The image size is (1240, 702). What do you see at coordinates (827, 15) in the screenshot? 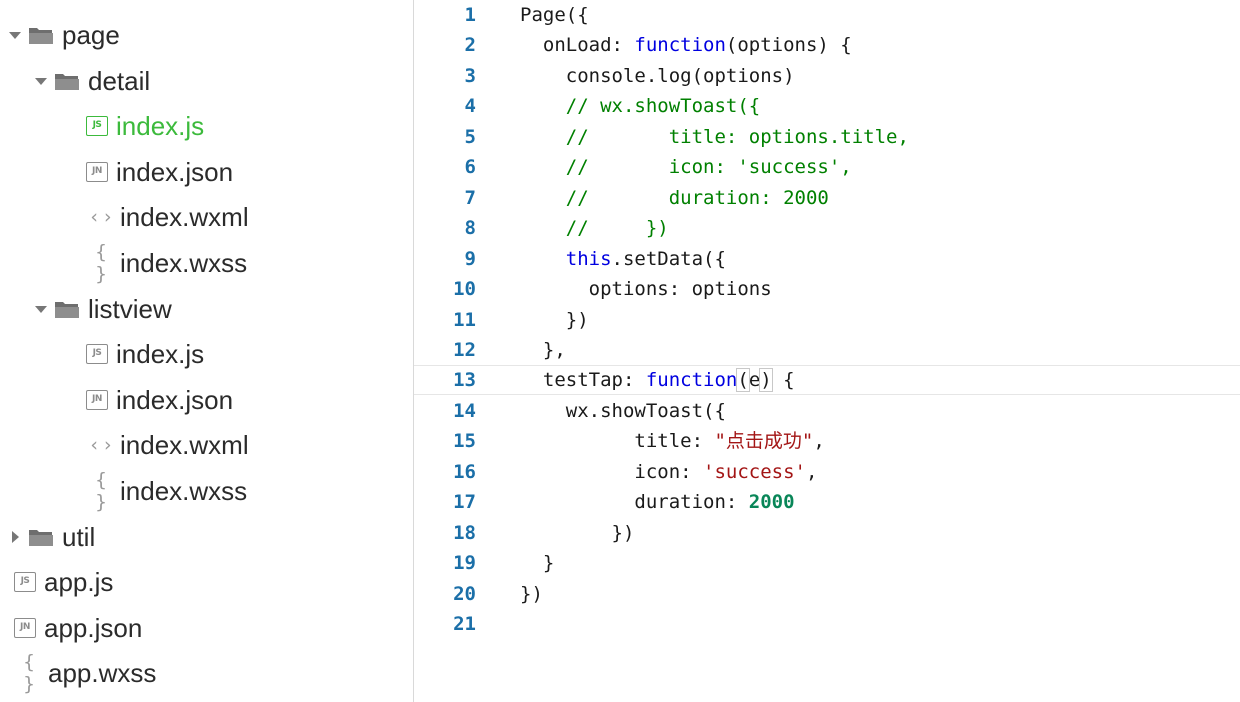
I see `code-line: 1 Page({` at bounding box center [827, 15].